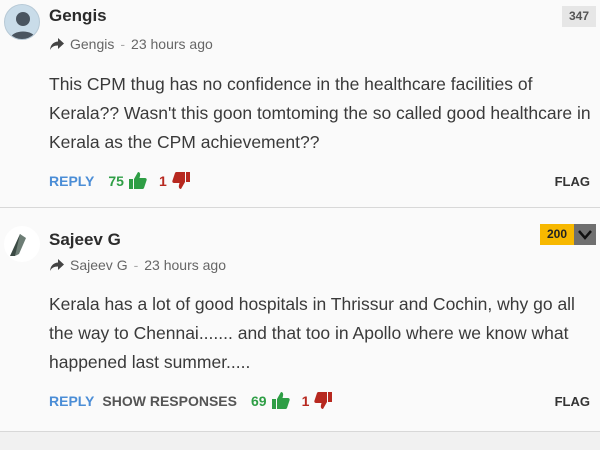 The width and height of the screenshot is (600, 450). I want to click on upvote-count: 69, so click(258, 400).